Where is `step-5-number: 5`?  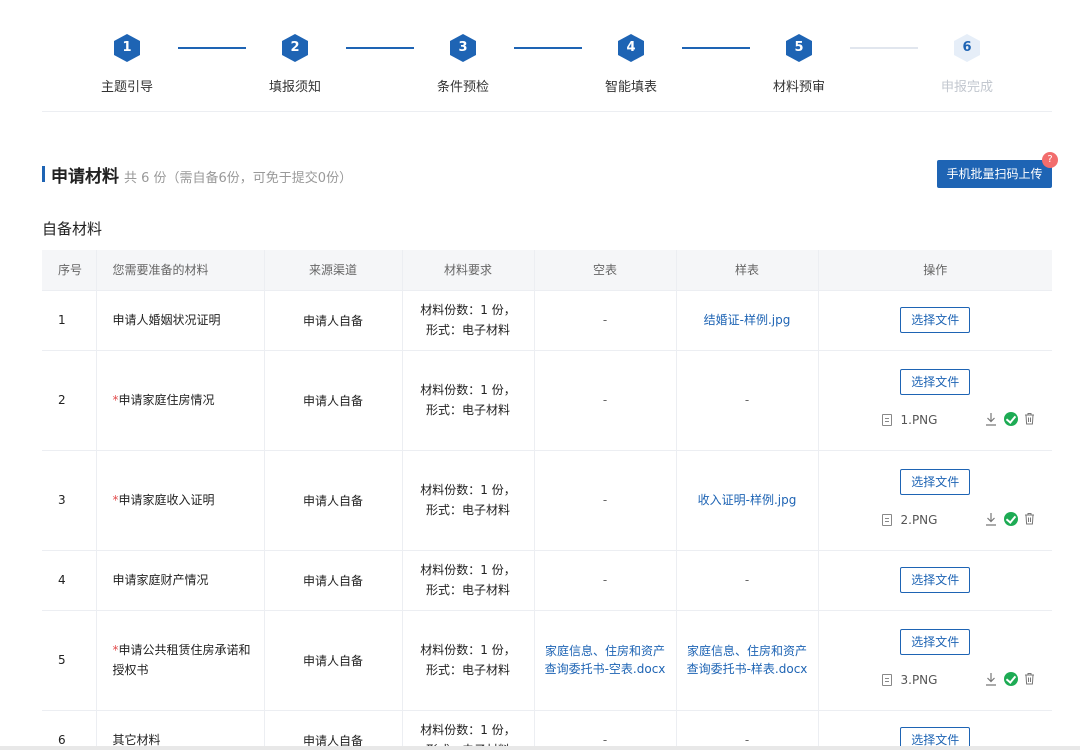
step-5-number: 5 is located at coordinates (799, 48).